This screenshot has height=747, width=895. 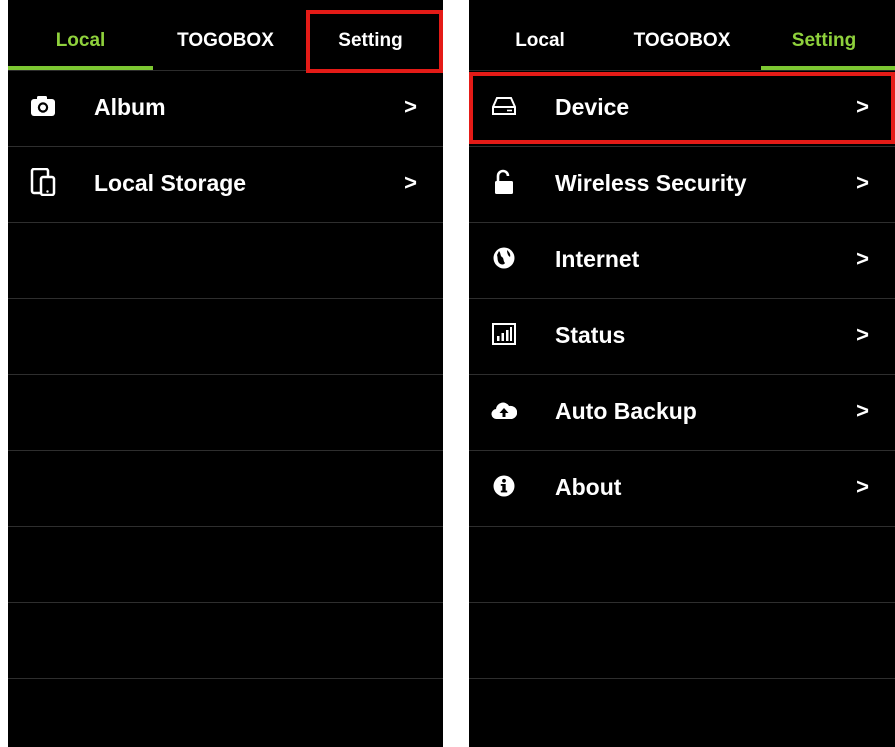 I want to click on globe-icon, so click(x=504, y=258).